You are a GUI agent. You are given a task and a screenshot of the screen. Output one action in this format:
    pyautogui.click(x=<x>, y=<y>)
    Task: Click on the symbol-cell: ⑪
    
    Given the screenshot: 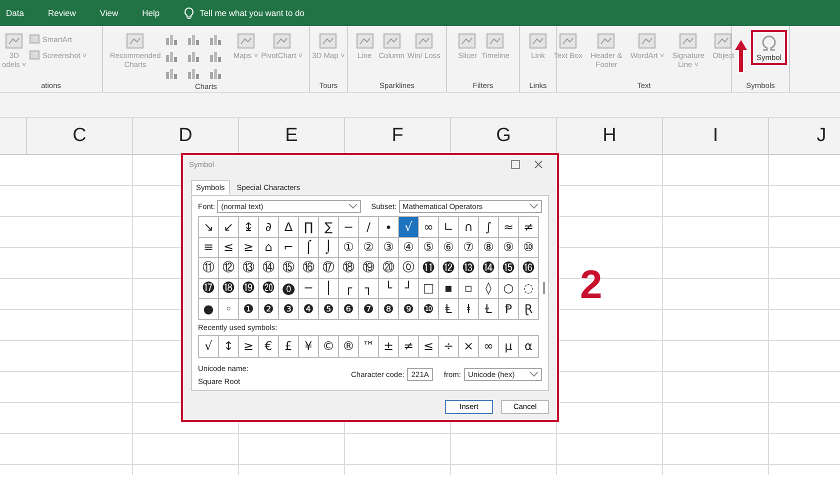 What is the action you would take?
    pyautogui.click(x=209, y=268)
    